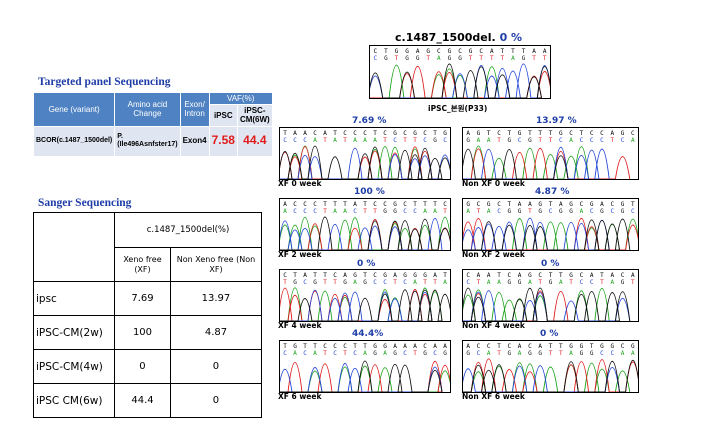 Image resolution: width=712 pixels, height=434 pixels. Describe the element at coordinates (547, 234) in the screenshot. I see `trace-G` at that location.